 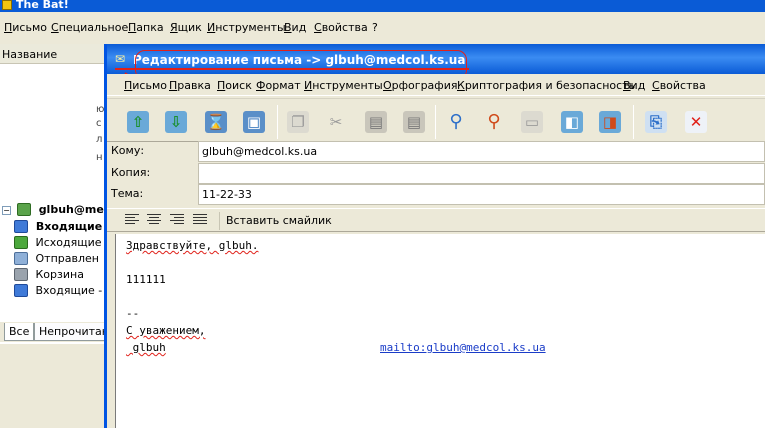 I want to click on cancel-icon: ✕, so click(x=696, y=122).